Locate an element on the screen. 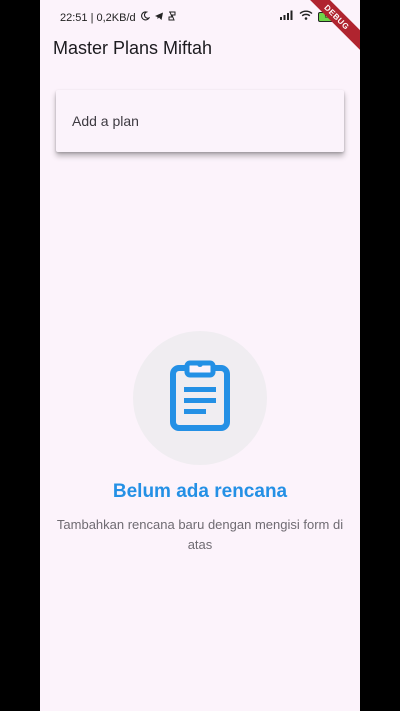 Image resolution: width=400 pixels, height=711 pixels. moon-icon is located at coordinates (145, 17).